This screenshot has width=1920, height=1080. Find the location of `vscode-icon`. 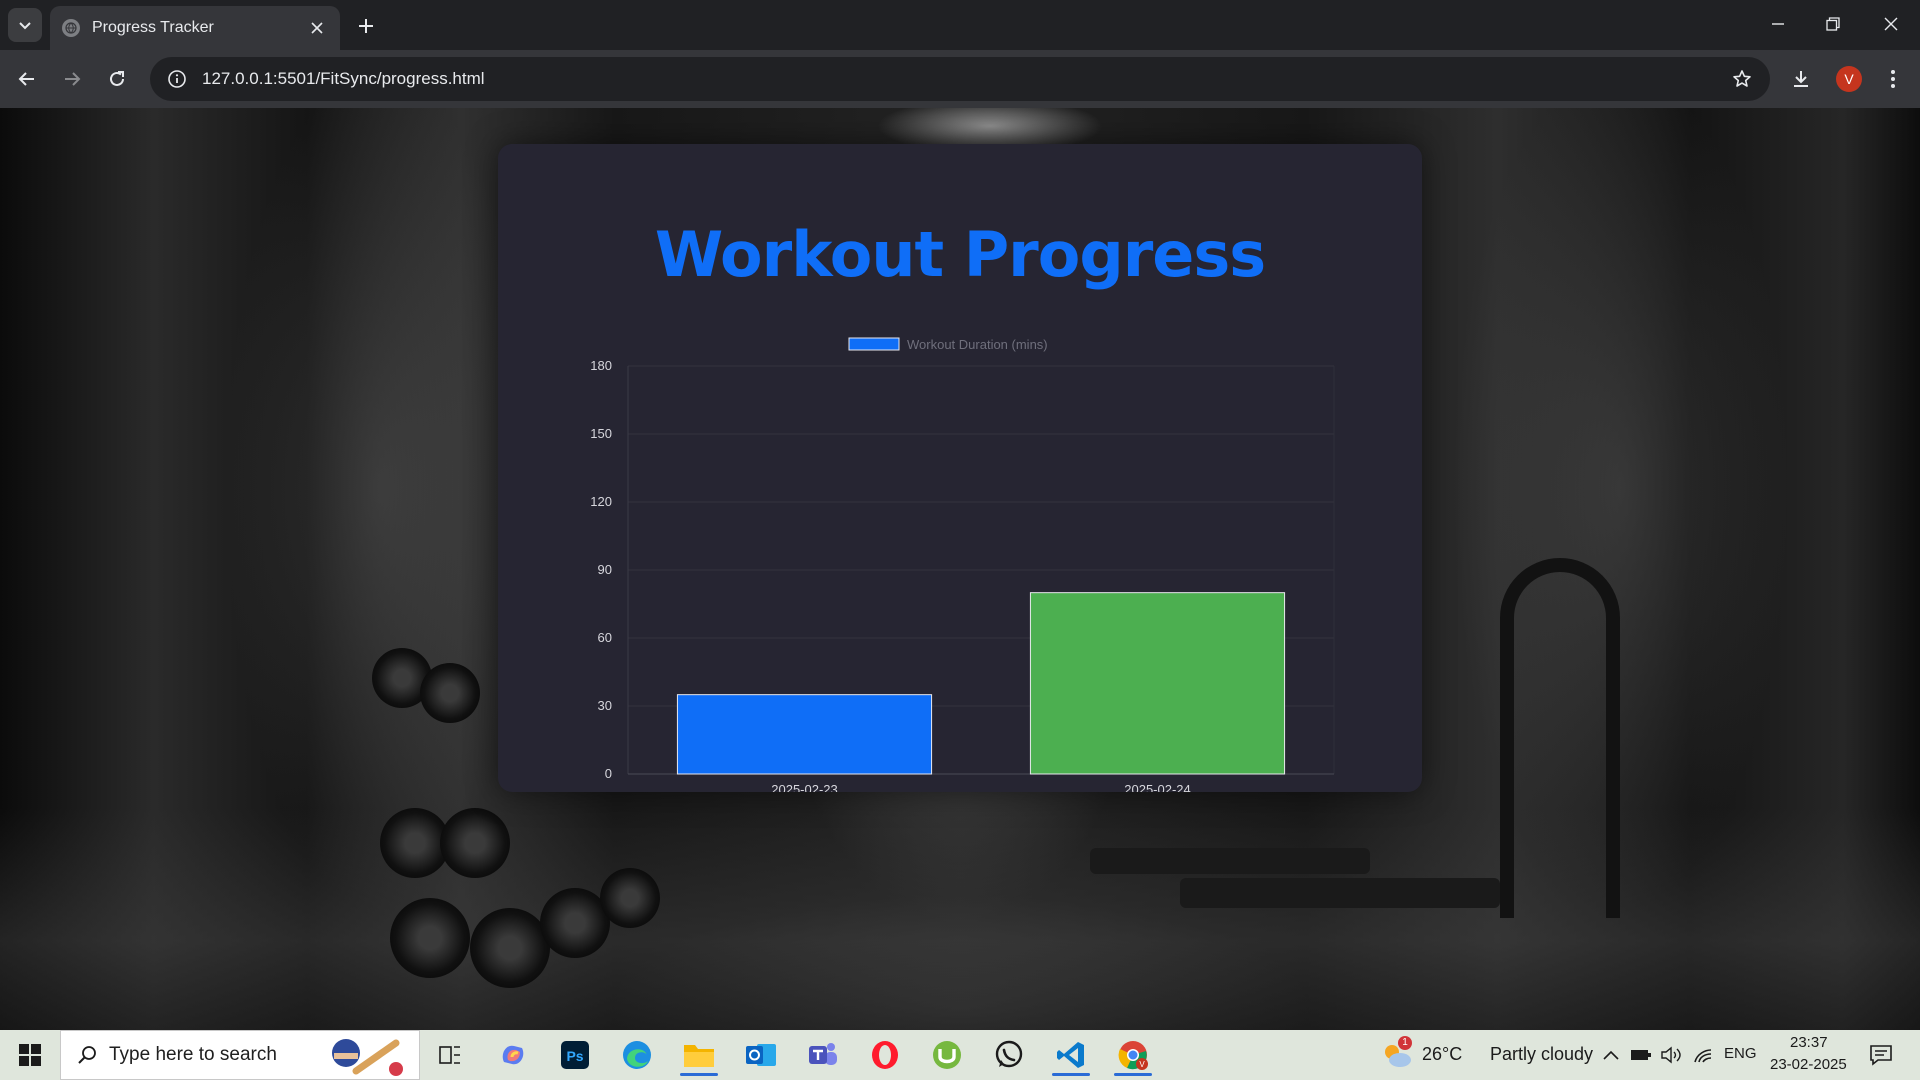

vscode-icon is located at coordinates (1070, 1055).